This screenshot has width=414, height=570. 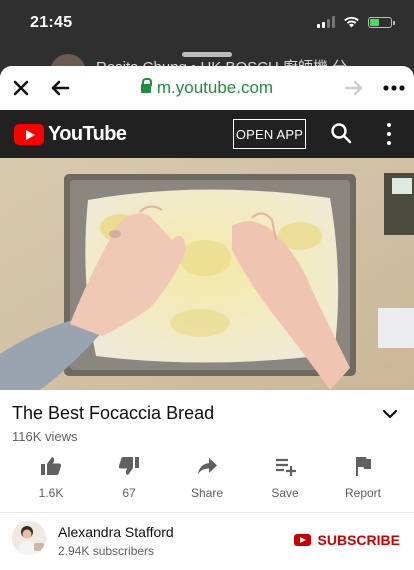 I want to click on lock-icon, so click(x=146, y=85).